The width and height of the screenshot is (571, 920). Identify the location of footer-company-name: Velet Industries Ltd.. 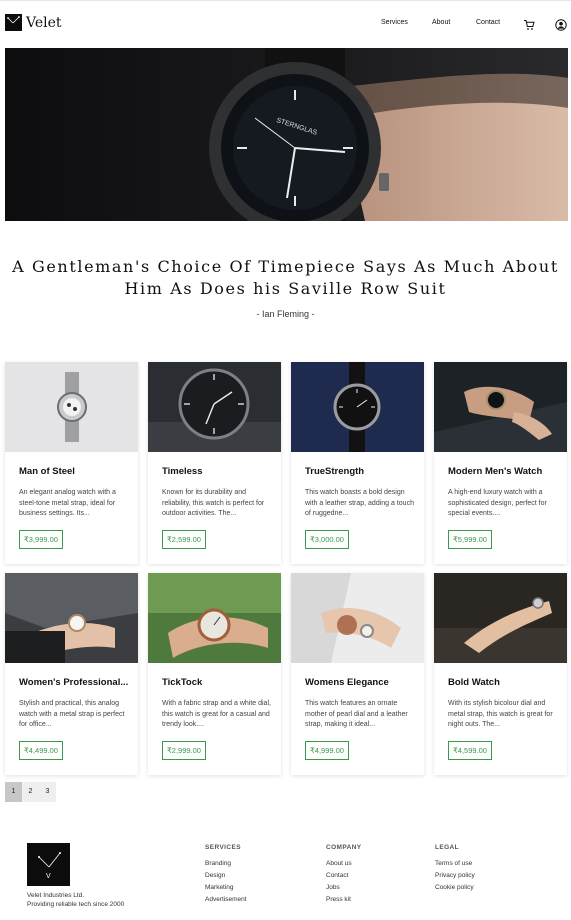
(56, 895).